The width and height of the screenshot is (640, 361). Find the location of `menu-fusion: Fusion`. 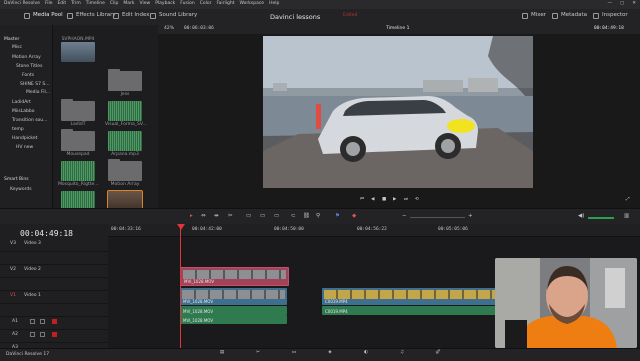

menu-fusion: Fusion is located at coordinates (187, 4).